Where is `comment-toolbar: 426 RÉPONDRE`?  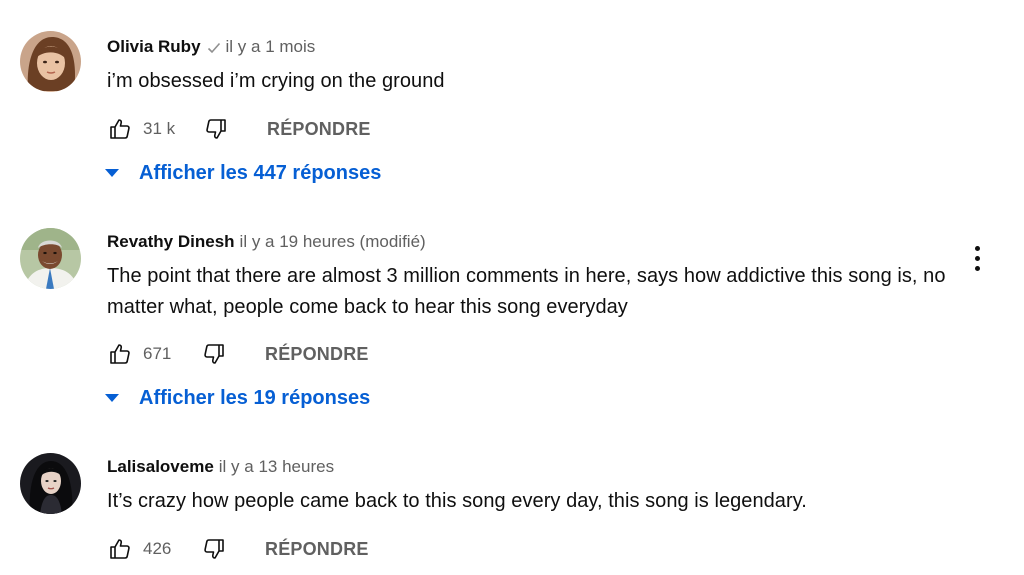 comment-toolbar: 426 RÉPONDRE is located at coordinates (238, 549).